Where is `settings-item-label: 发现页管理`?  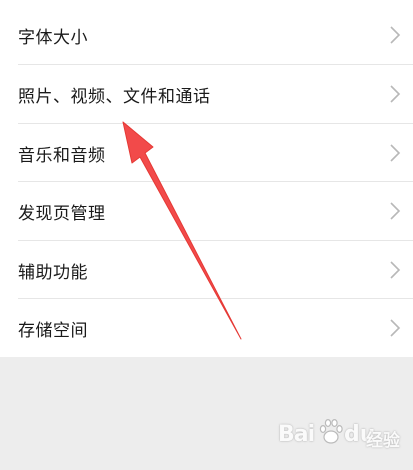 settings-item-label: 发现页管理 is located at coordinates (62, 213).